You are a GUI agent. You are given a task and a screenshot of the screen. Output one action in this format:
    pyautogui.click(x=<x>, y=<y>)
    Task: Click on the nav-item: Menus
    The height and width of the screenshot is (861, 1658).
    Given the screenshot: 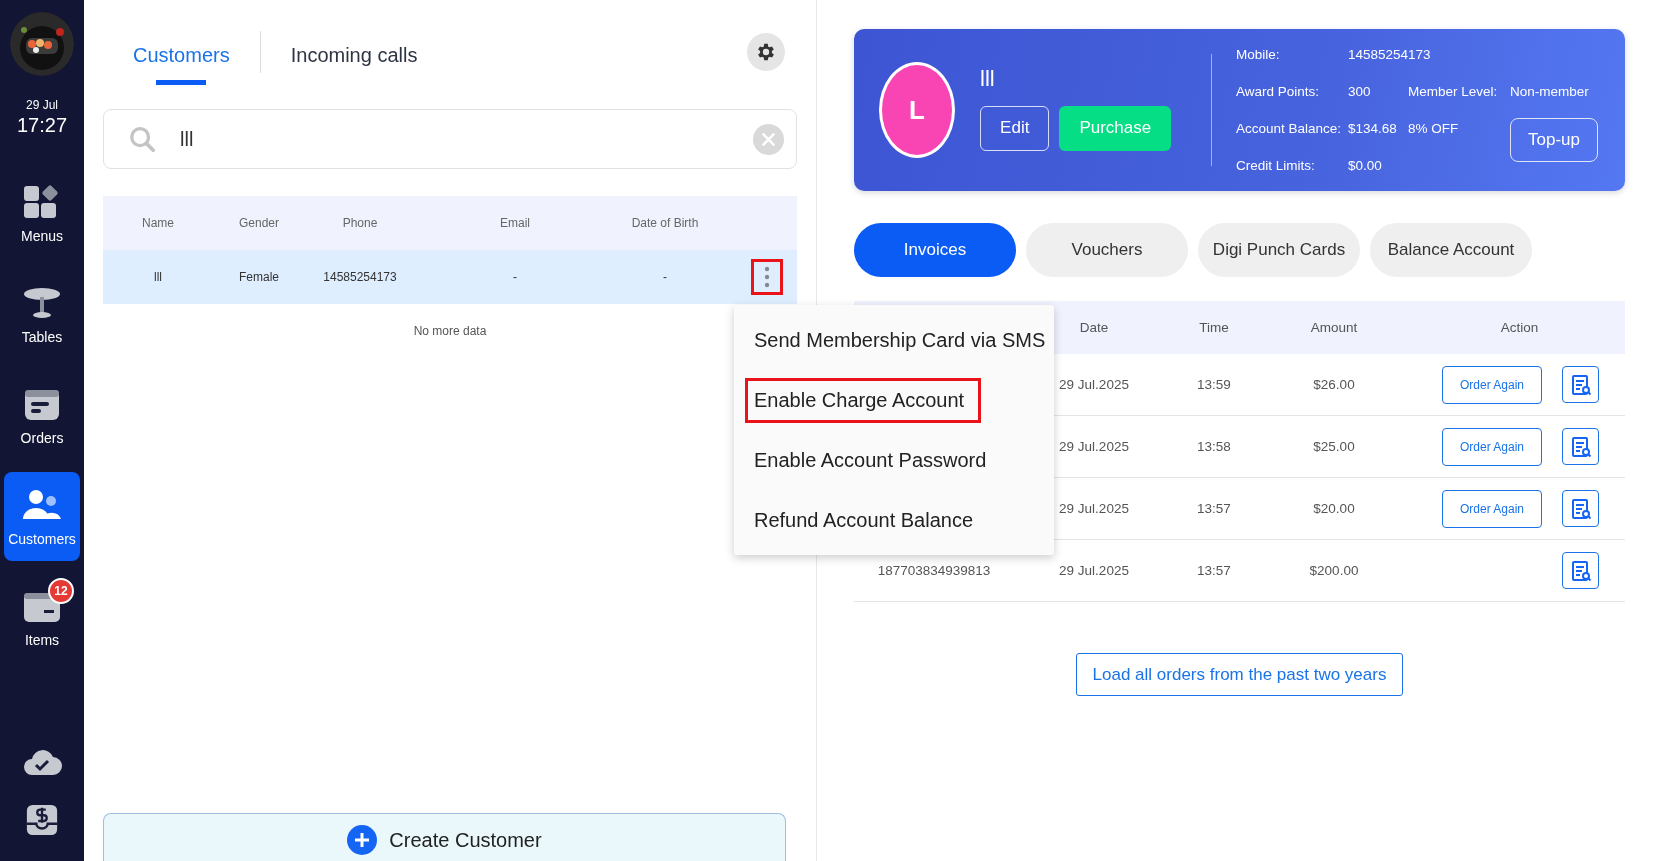 What is the action you would take?
    pyautogui.click(x=42, y=213)
    